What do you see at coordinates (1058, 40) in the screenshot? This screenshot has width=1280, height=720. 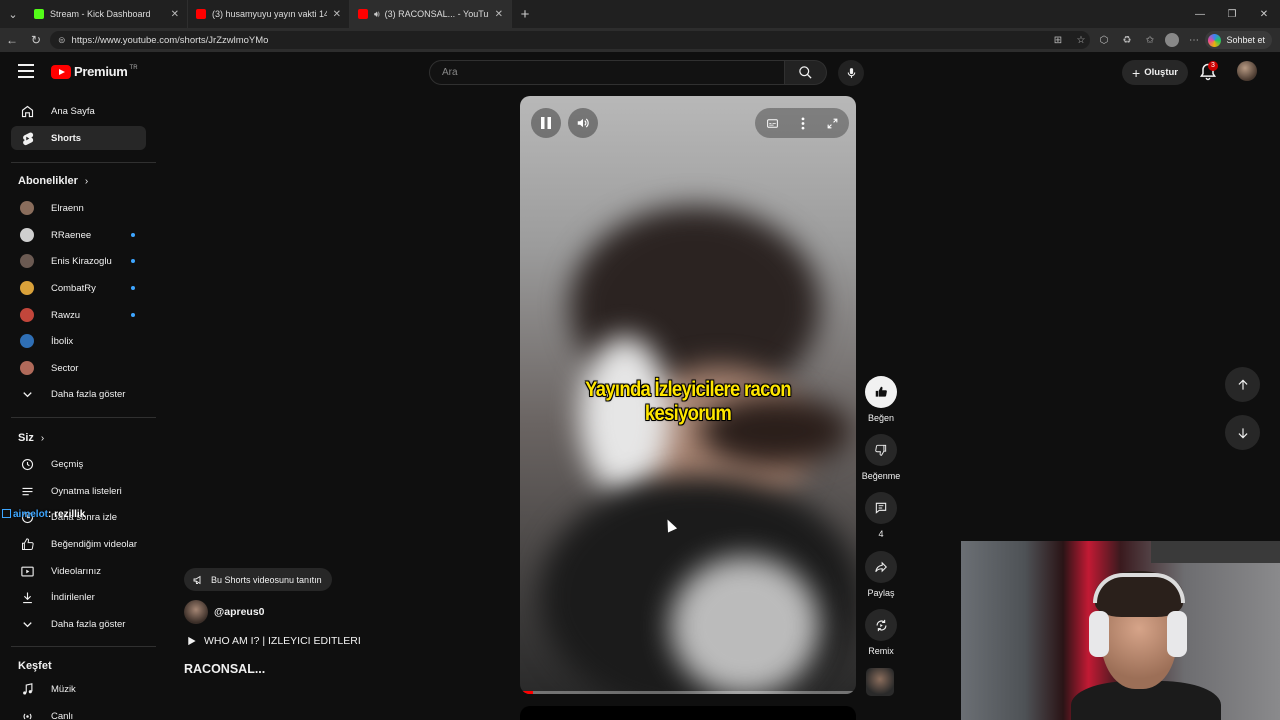 I see `app-available-icon: ⊞` at bounding box center [1058, 40].